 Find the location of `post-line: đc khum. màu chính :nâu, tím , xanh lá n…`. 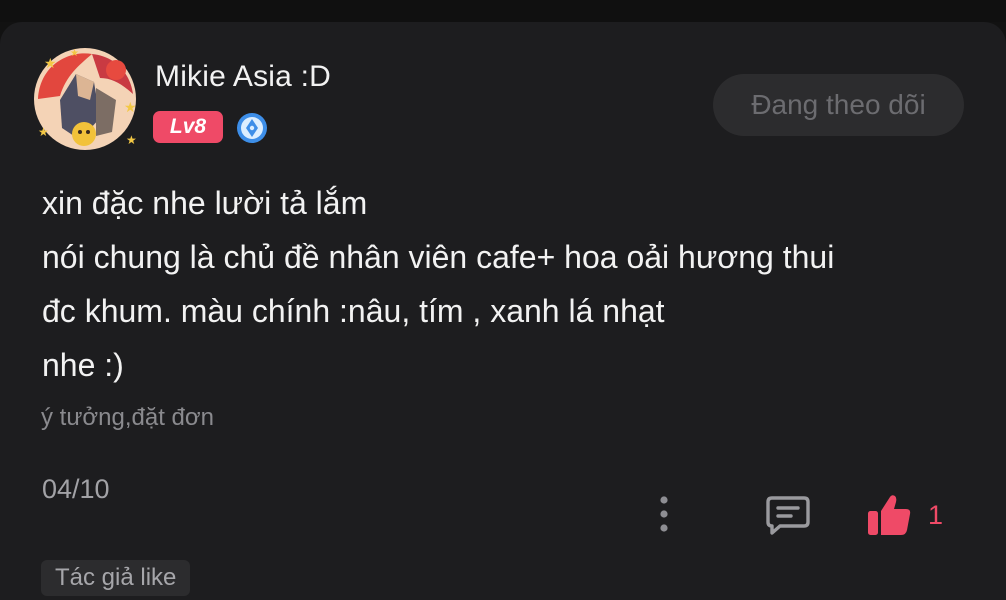

post-line: đc khum. màu chính :nâu, tím , xanh lá n… is located at coordinates (353, 311).